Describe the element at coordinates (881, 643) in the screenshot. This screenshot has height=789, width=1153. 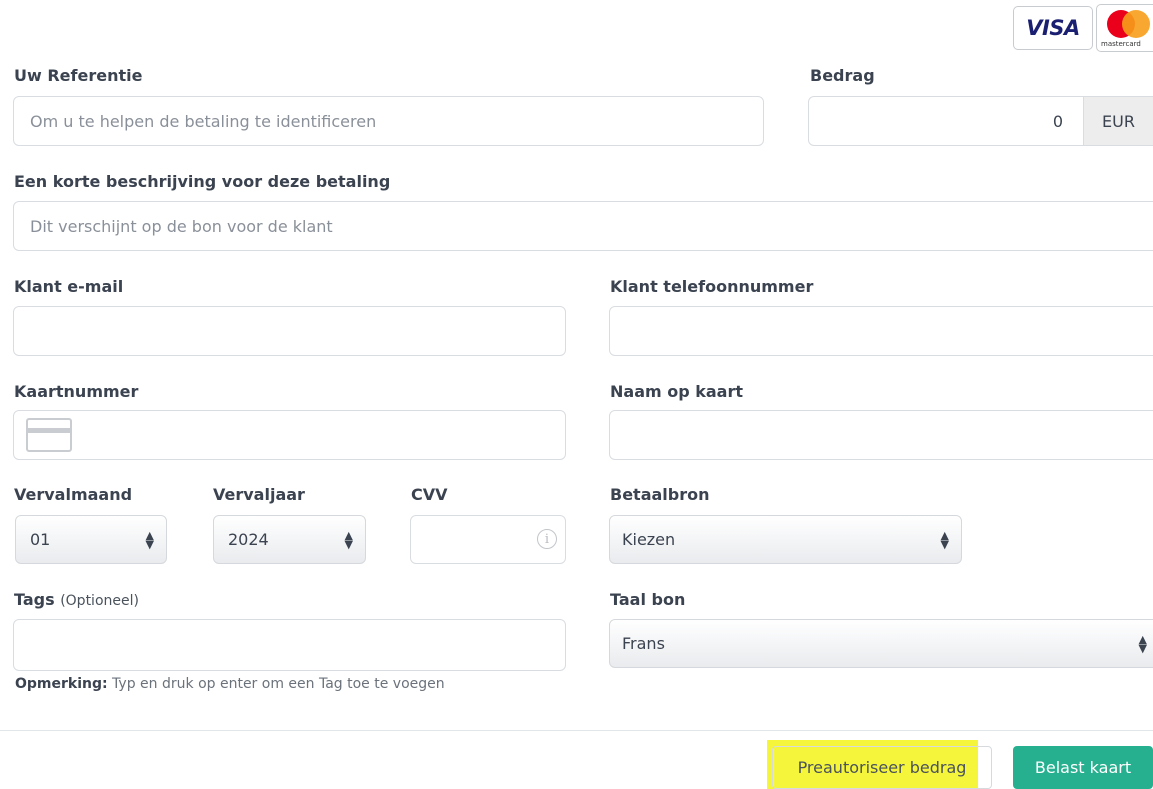
I see `receipt-language-select: Frans ▲ ▼` at that location.